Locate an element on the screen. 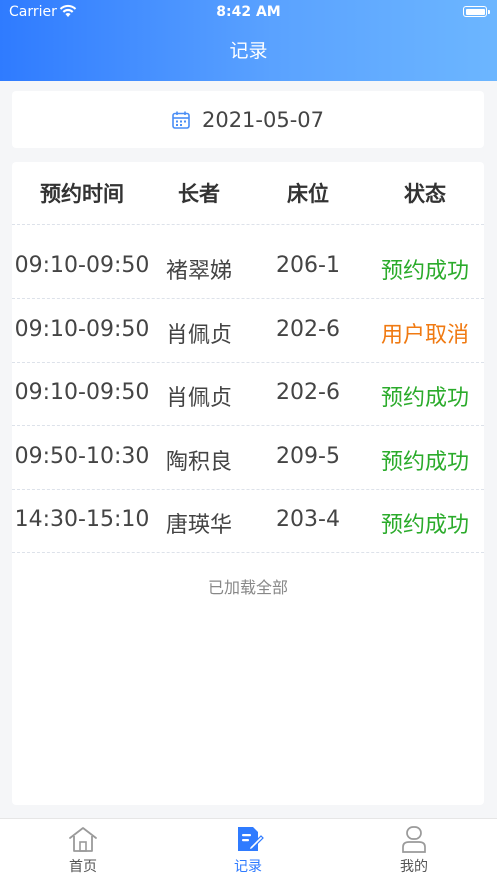 The width and height of the screenshot is (497, 884). column-header-status: 状态 is located at coordinates (425, 194).